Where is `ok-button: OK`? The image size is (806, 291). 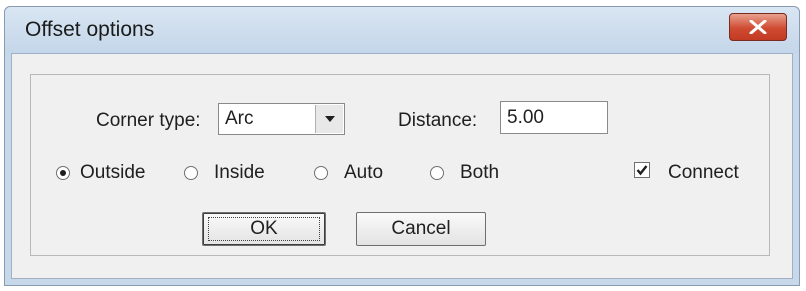
ok-button: OK is located at coordinates (264, 229).